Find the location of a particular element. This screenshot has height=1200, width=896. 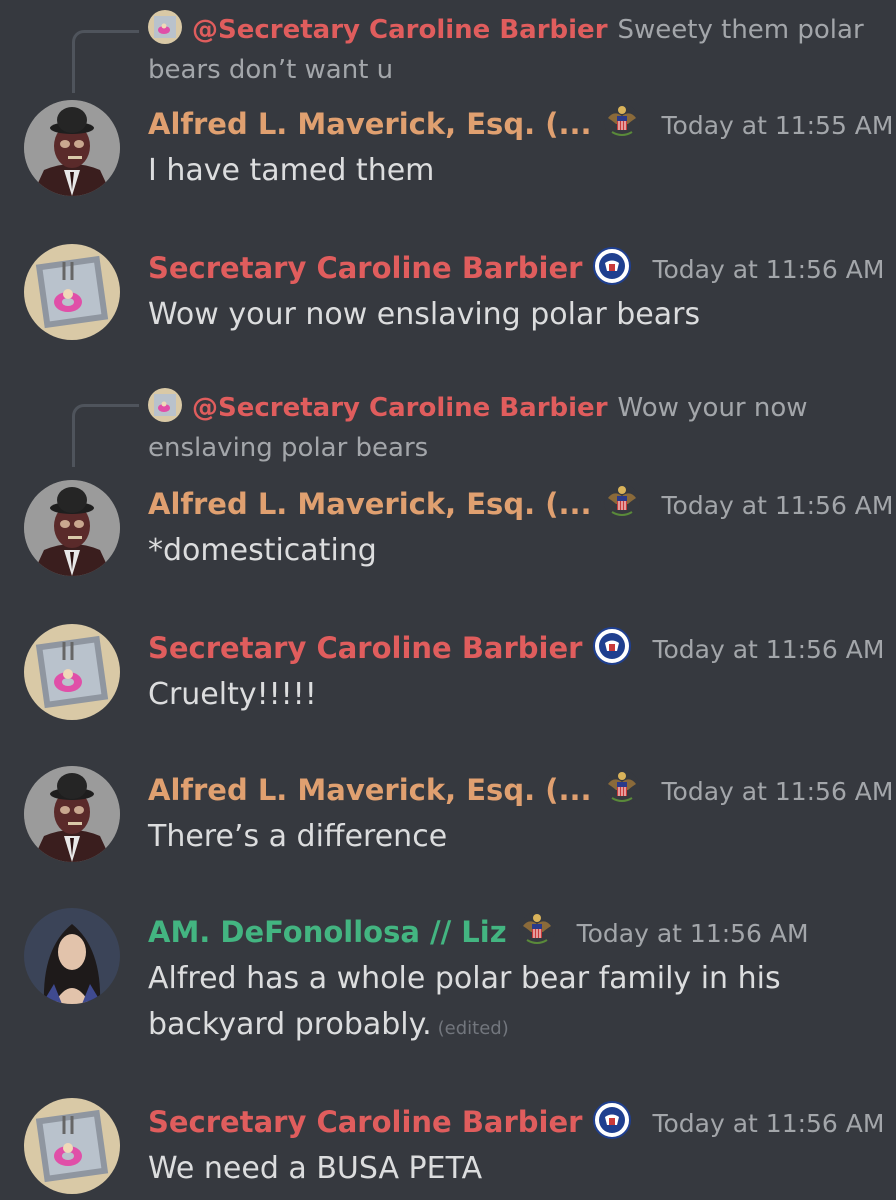

message-text: There’s a difference is located at coordinates (298, 836).